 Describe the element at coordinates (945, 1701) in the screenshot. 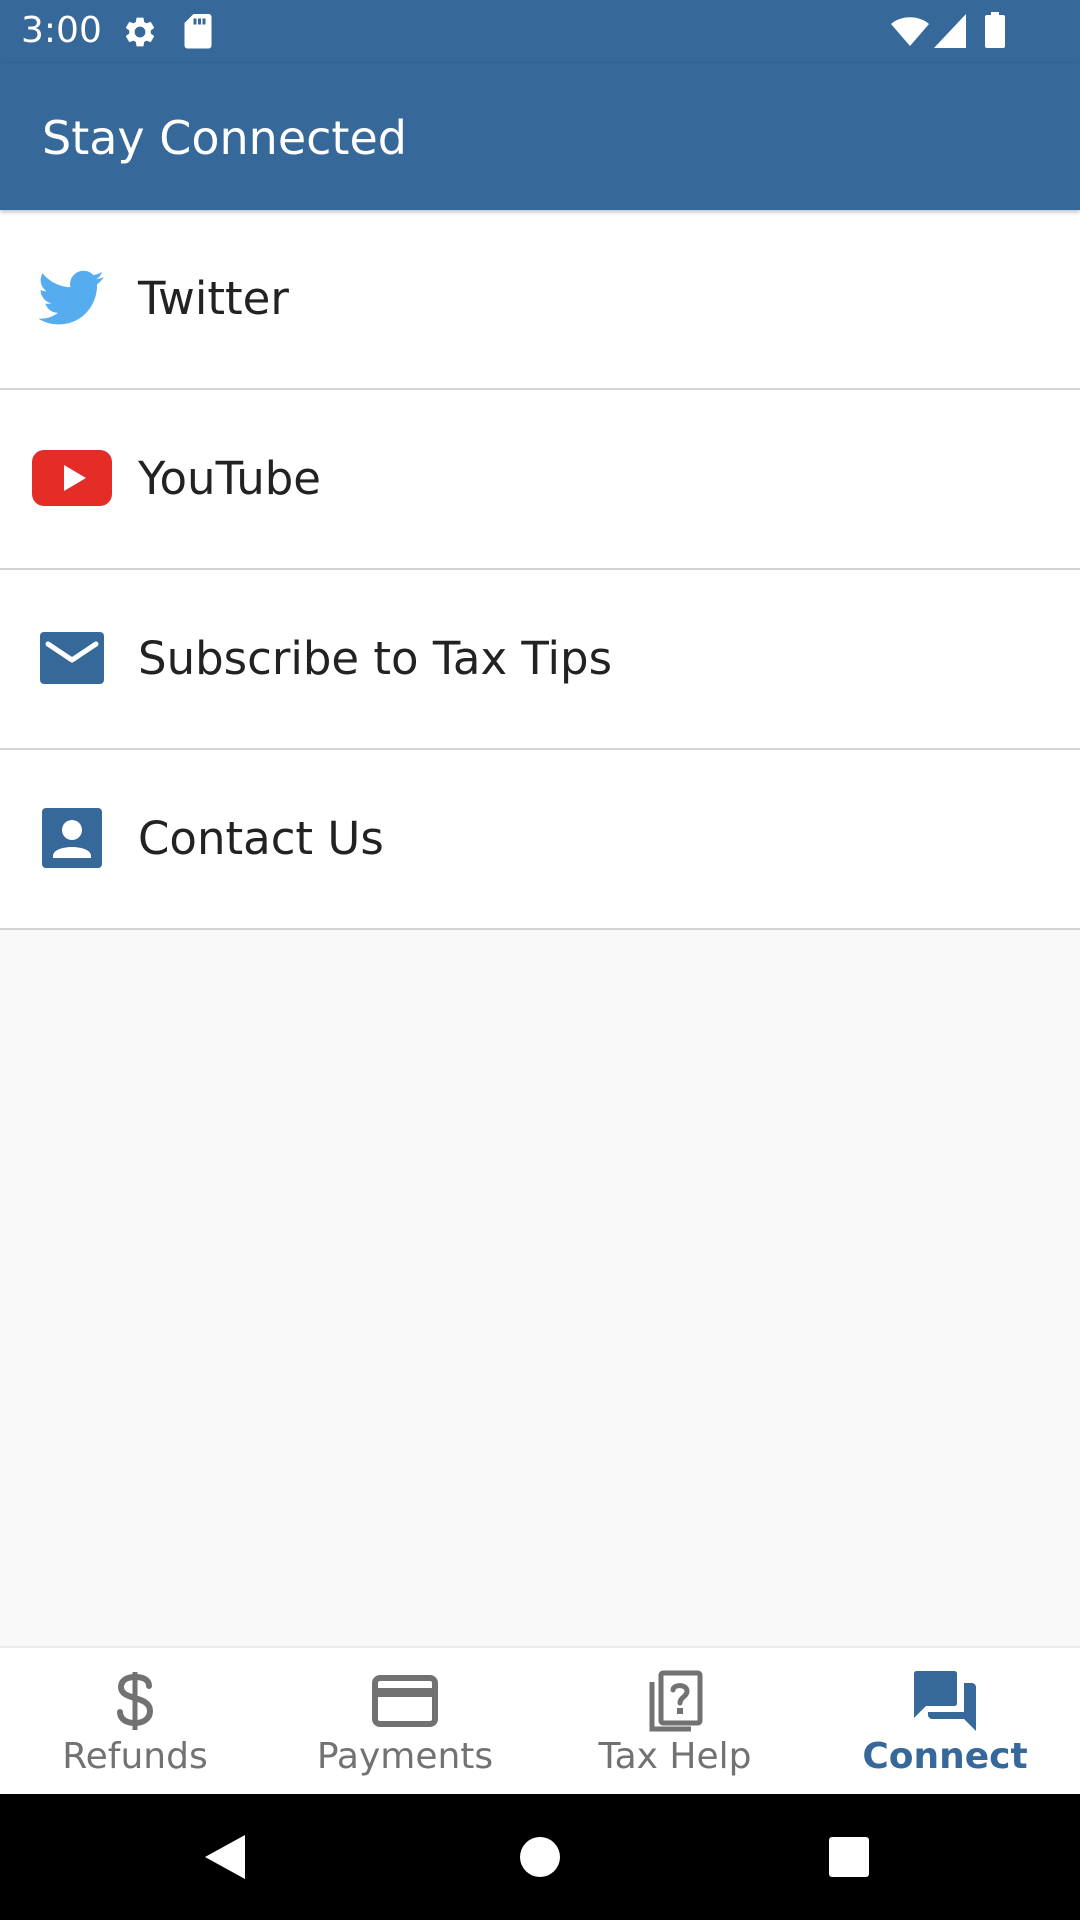

I see `chat-bubbles-icon` at that location.